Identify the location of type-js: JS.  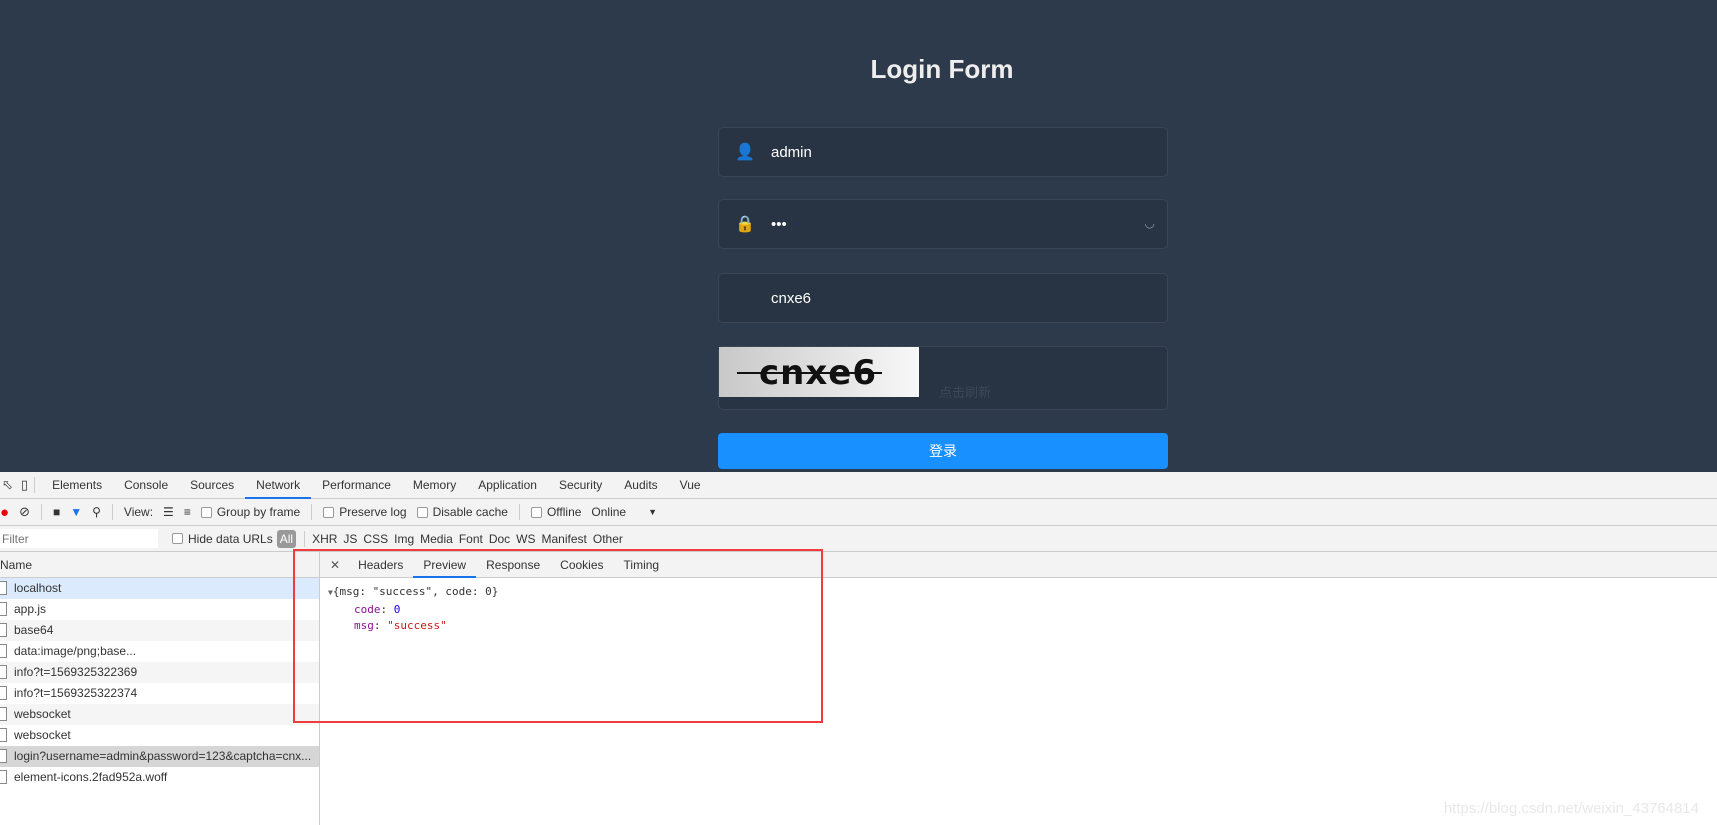
(350, 539).